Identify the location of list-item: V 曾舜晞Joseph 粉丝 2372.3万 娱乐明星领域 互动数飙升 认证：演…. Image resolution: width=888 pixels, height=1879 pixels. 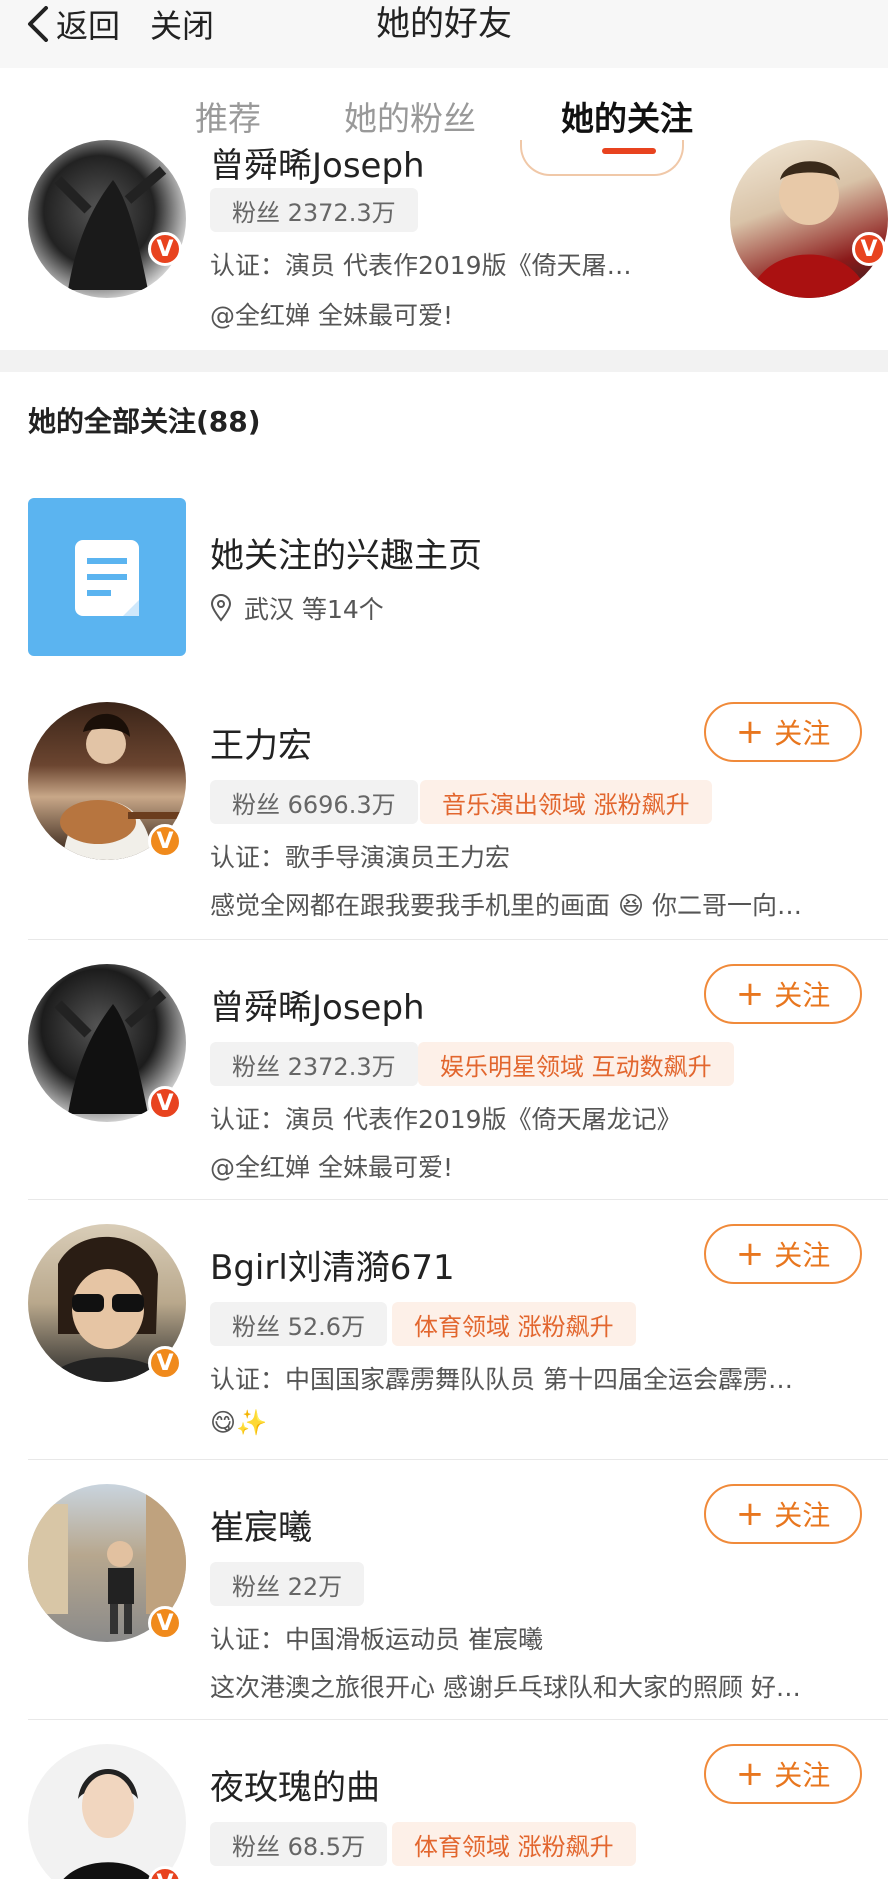
(444, 1080).